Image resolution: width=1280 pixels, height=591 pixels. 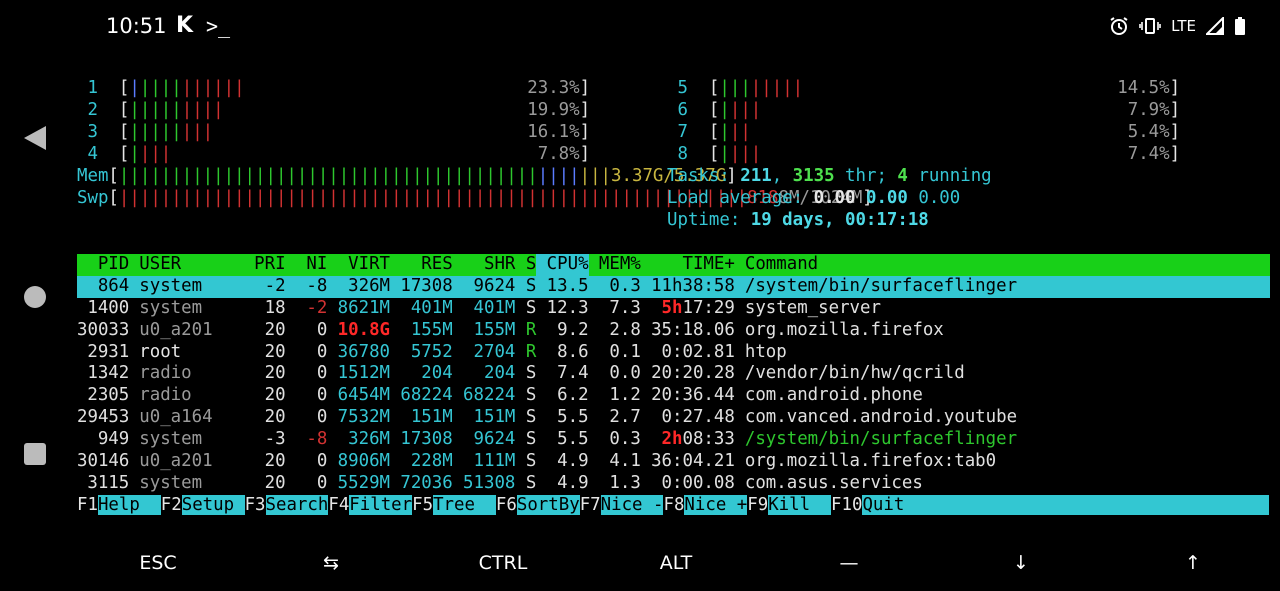 I want to click on cpu-bar-segment: |||||, so click(x=155, y=132).